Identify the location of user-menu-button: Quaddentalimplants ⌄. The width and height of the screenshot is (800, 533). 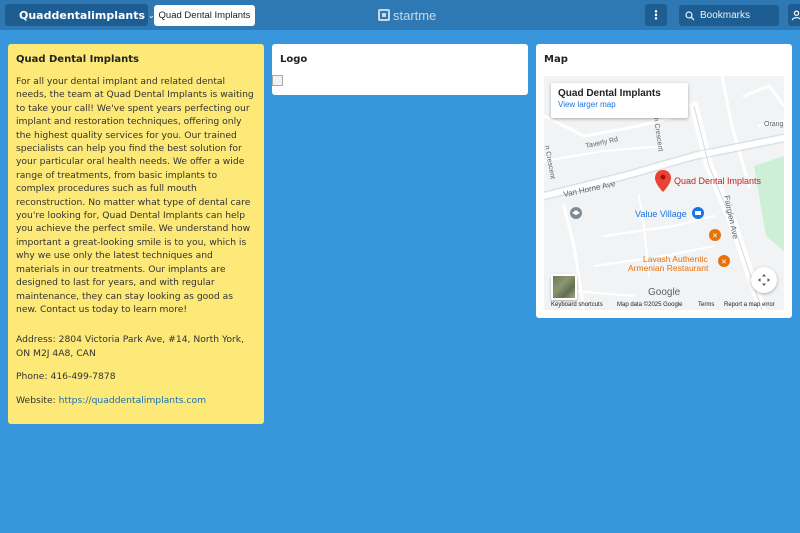
(80, 15).